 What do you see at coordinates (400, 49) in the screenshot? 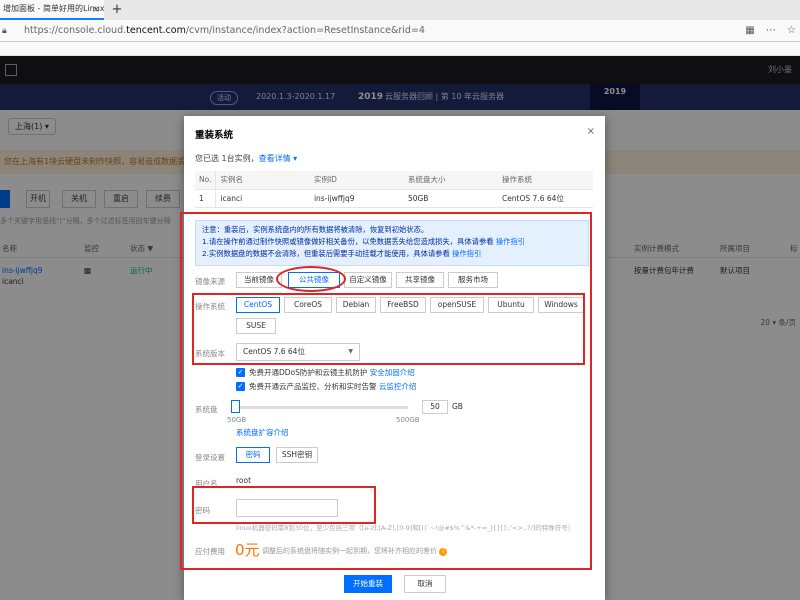
I see `bookmark-bar` at bounding box center [400, 49].